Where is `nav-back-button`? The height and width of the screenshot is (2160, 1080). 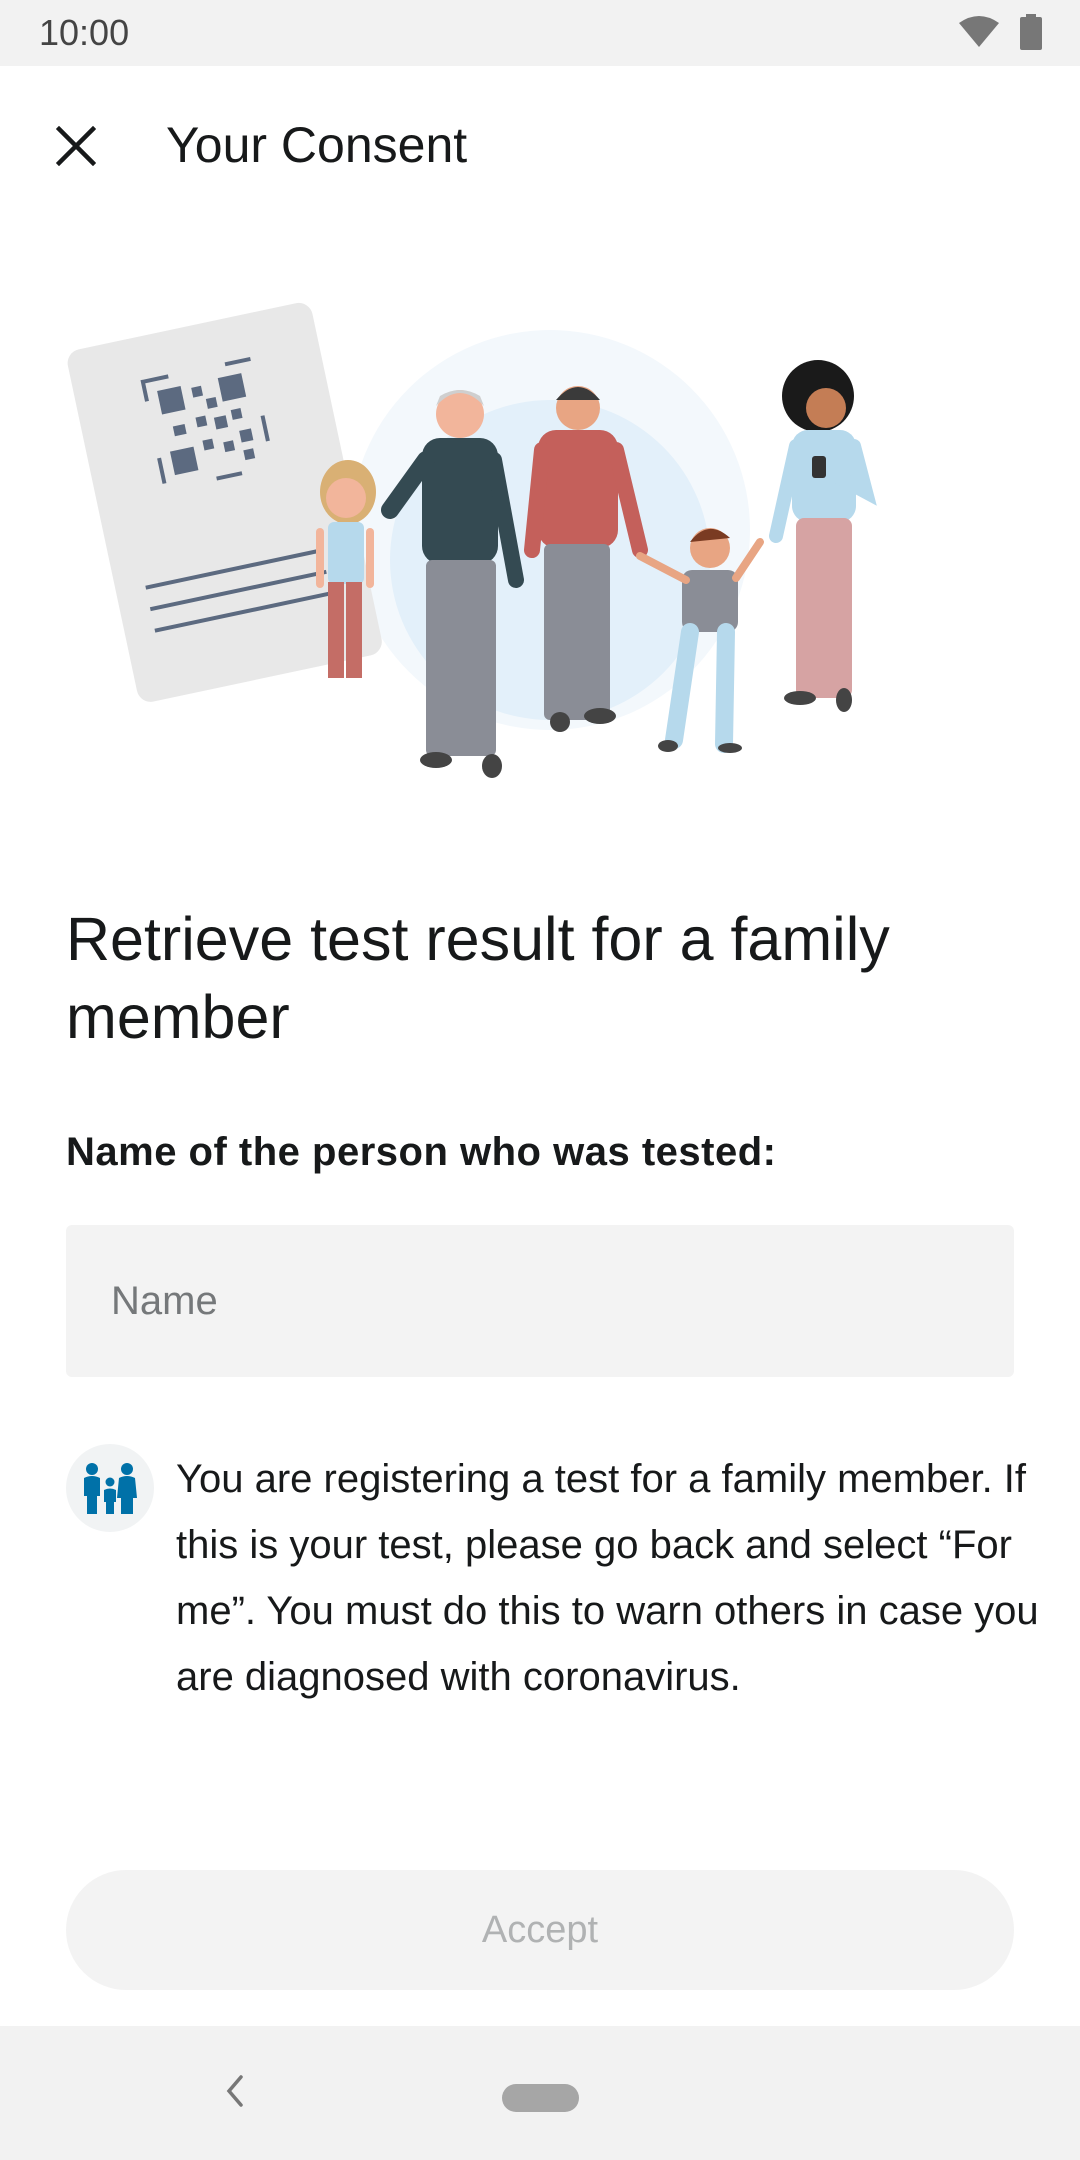
nav-back-button is located at coordinates (235, 2091).